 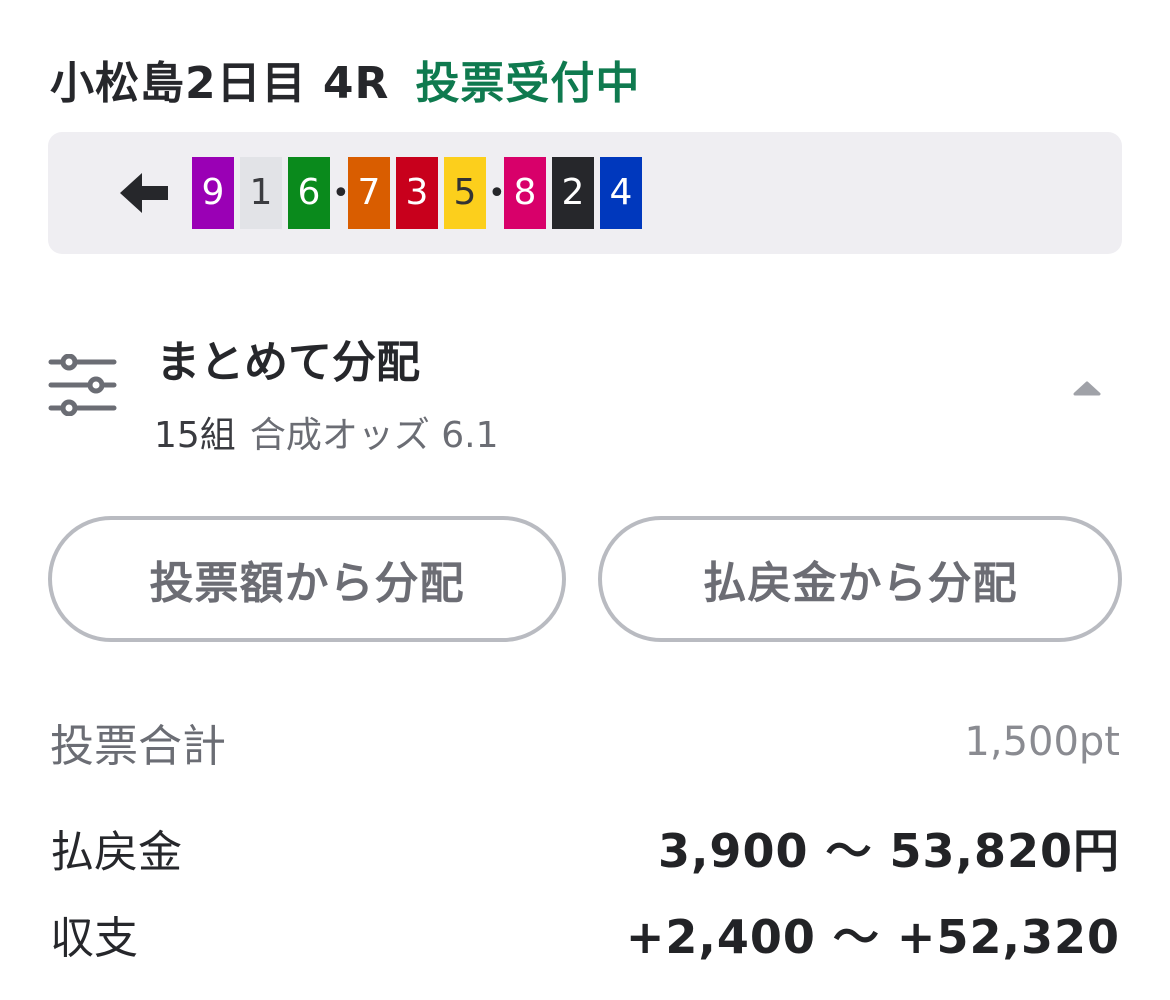 What do you see at coordinates (82, 385) in the screenshot?
I see `sliders-icon` at bounding box center [82, 385].